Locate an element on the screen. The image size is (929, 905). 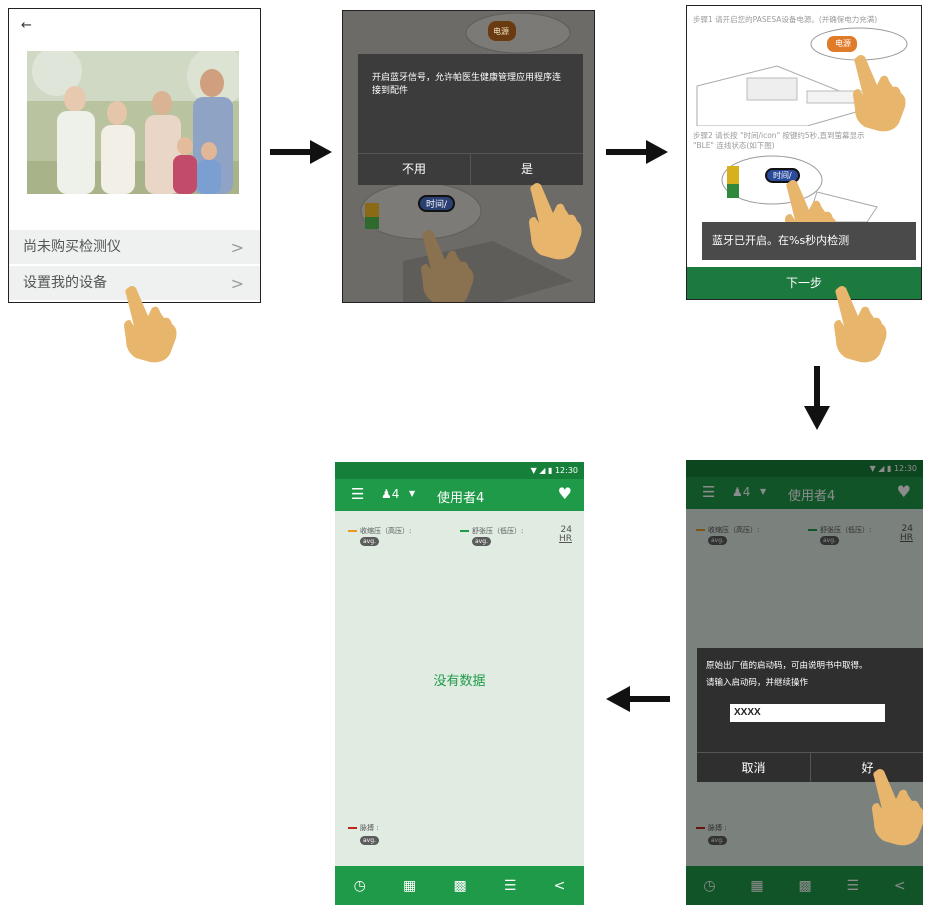
activation-code-input is located at coordinates (807, 713).